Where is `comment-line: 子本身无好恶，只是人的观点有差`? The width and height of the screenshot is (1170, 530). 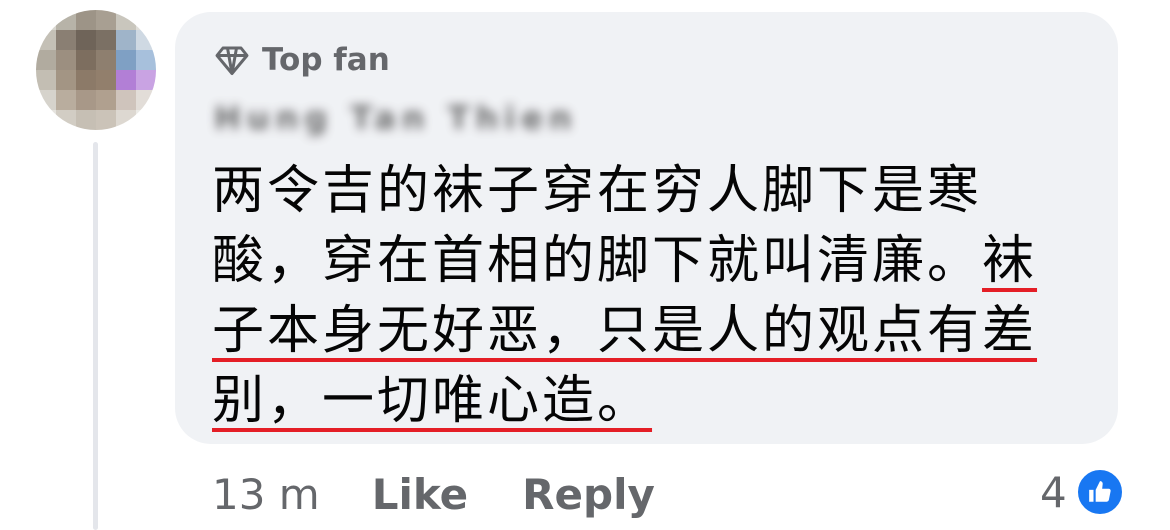
comment-line: 子本身无好恶，只是人的观点有差 is located at coordinates (652, 331).